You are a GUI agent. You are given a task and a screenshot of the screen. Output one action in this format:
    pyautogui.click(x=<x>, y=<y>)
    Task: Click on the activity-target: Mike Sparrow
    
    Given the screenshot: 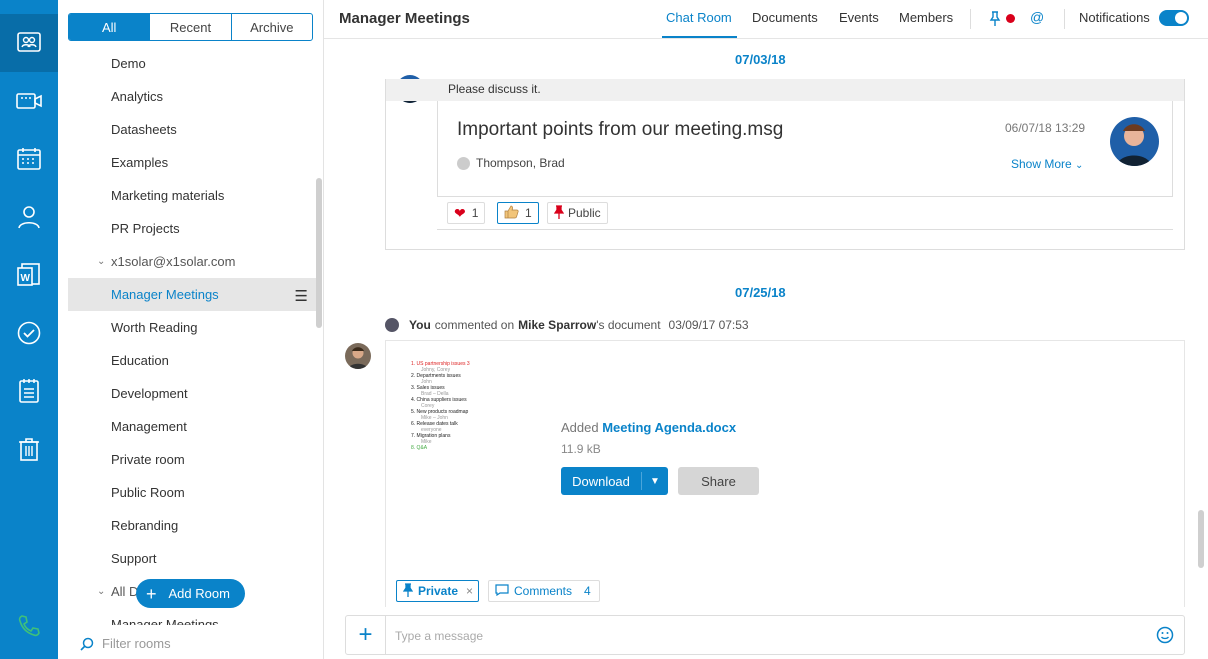 What is the action you would take?
    pyautogui.click(x=557, y=325)
    